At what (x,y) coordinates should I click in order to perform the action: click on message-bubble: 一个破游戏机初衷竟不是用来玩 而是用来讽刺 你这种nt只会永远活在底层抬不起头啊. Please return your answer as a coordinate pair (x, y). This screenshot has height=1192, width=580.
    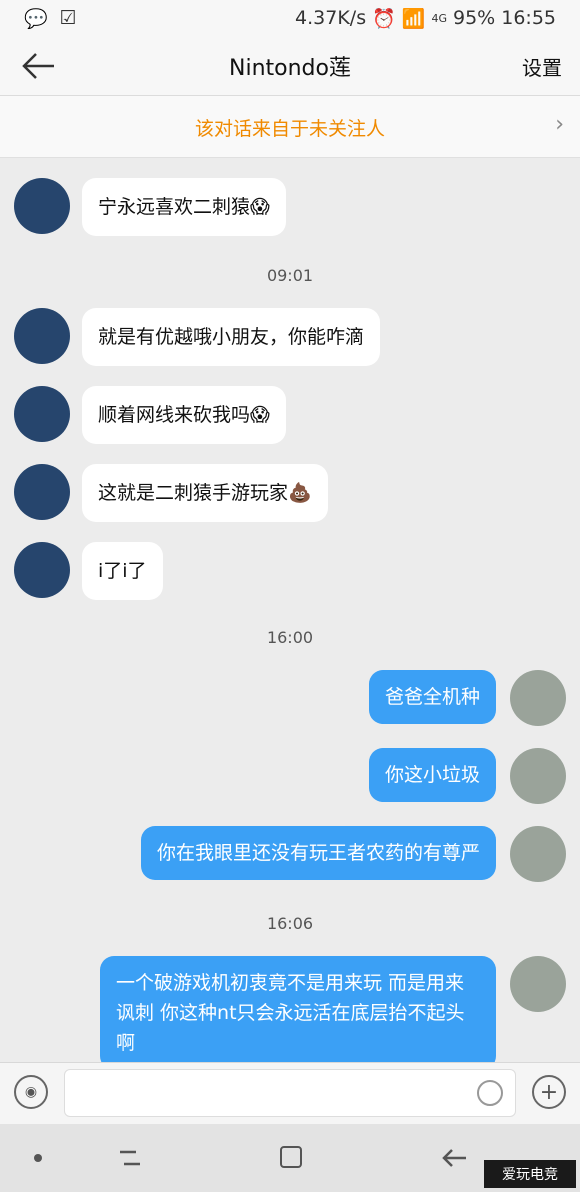
    Looking at the image, I should click on (298, 1013).